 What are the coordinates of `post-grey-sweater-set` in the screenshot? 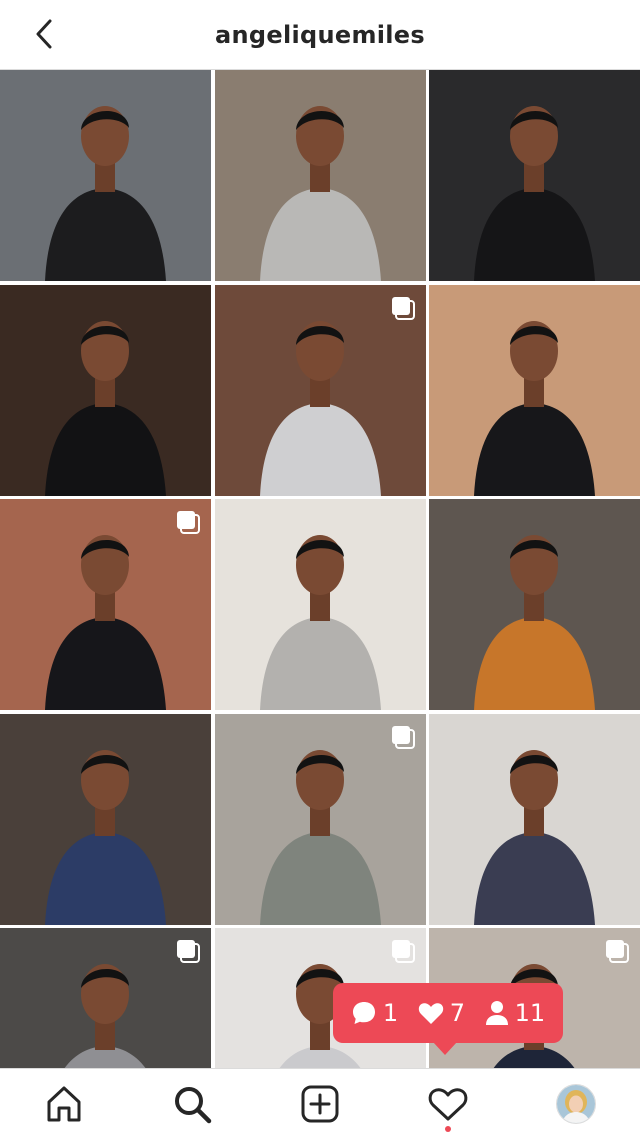 It's located at (320, 604).